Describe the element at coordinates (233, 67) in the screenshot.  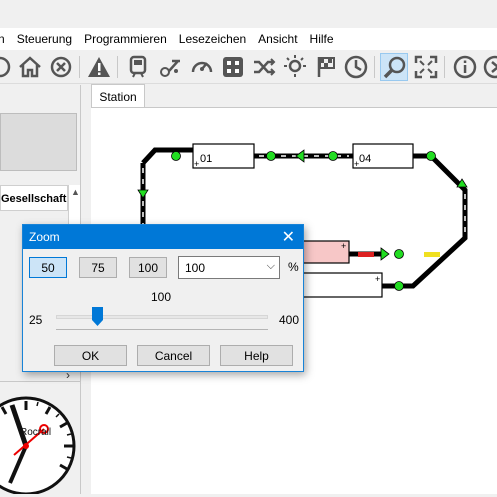
I see `grid-icon` at that location.